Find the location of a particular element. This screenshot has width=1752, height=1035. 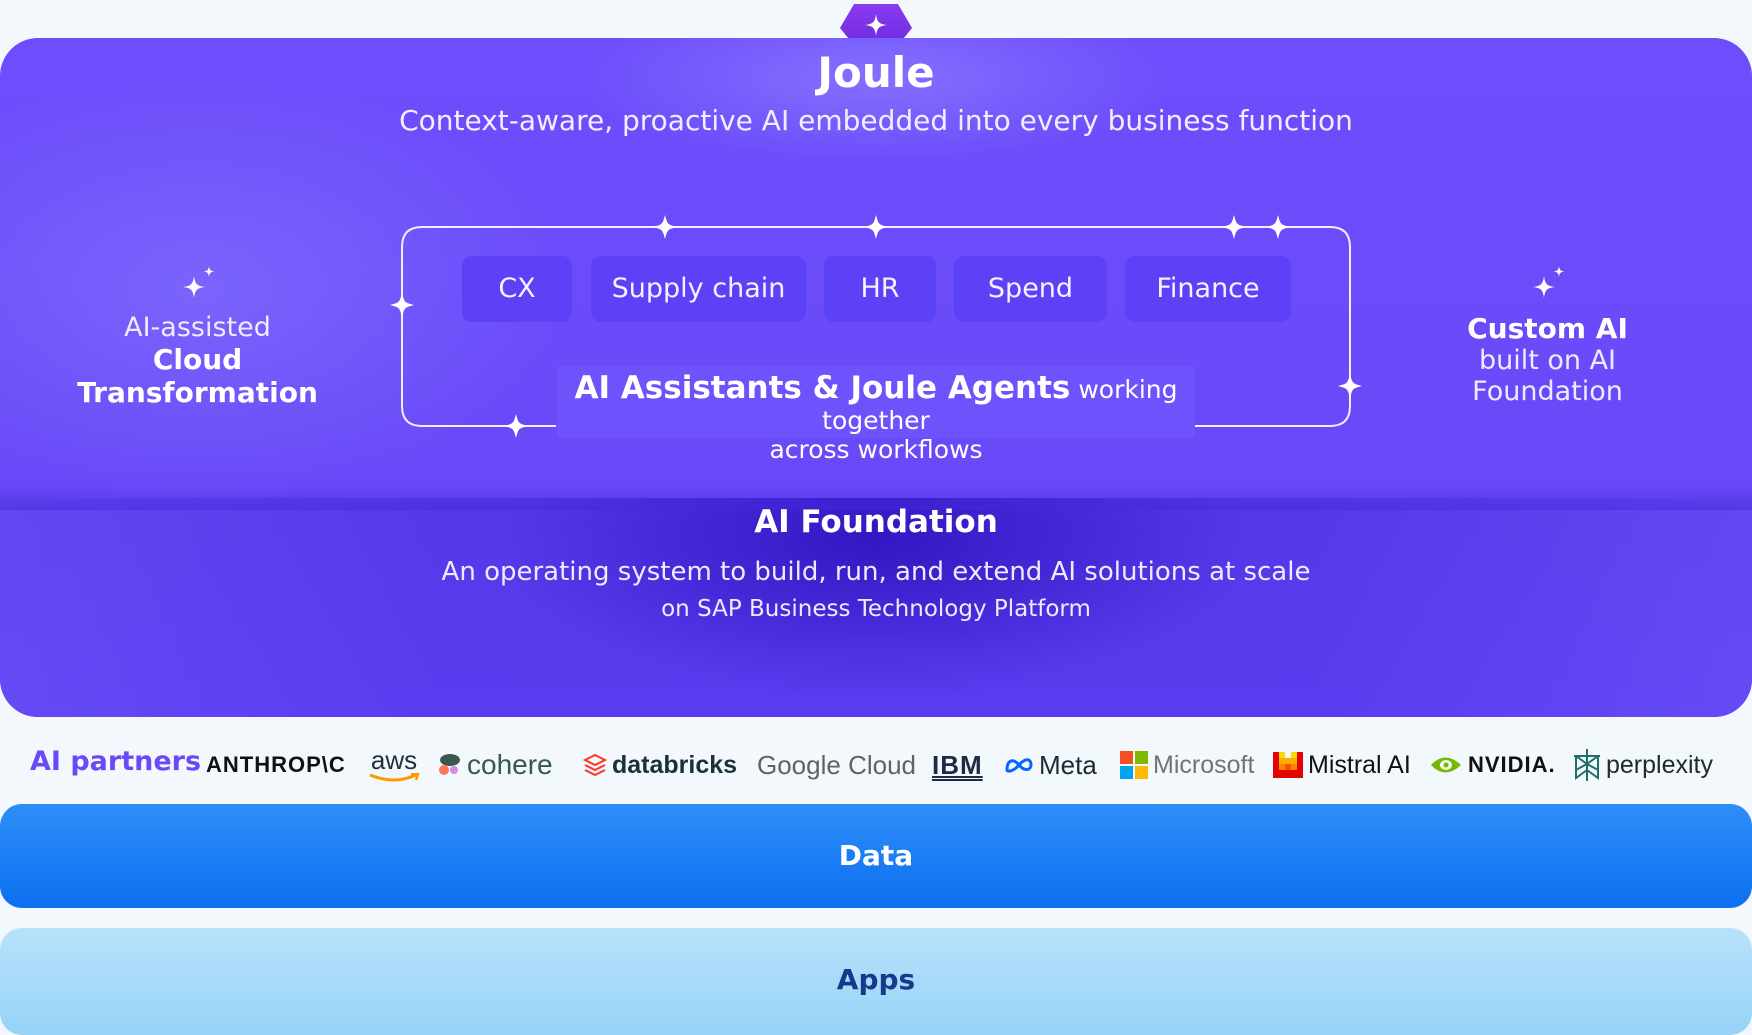

partner-mistral-ai: Mistral AI is located at coordinates (1342, 765).